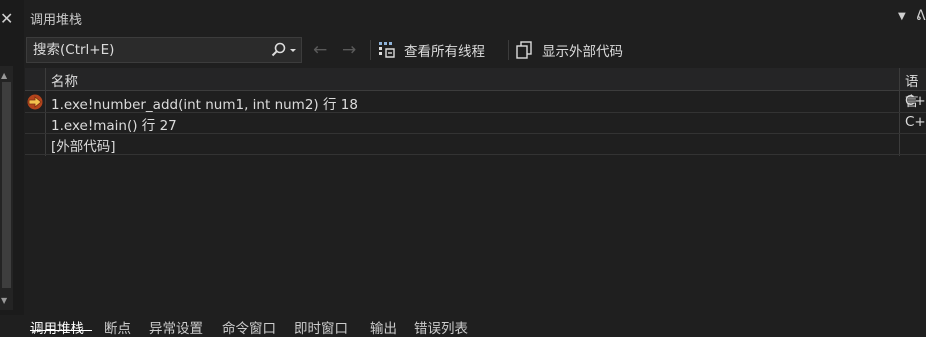 The image size is (926, 337). What do you see at coordinates (524, 50) in the screenshot?
I see `external-code-icon` at bounding box center [524, 50].